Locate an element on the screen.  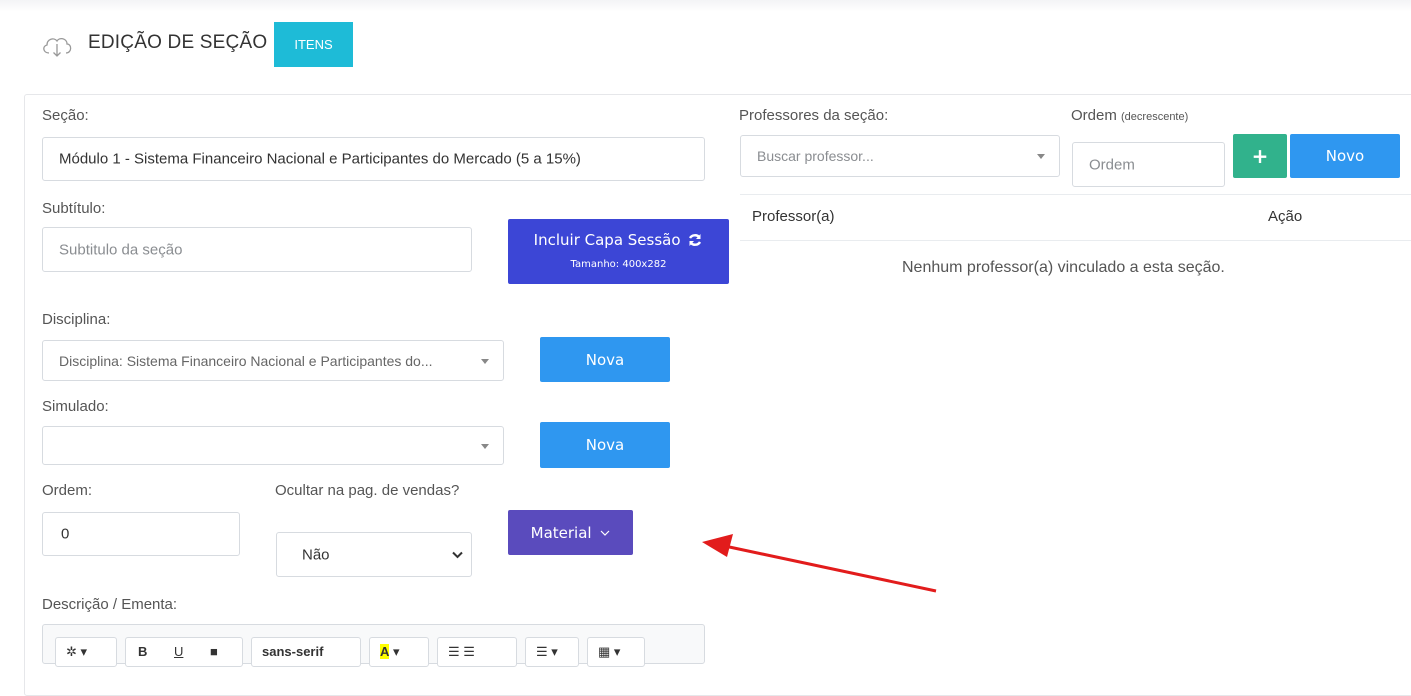
ordem-label: Ordem: is located at coordinates (67, 490).